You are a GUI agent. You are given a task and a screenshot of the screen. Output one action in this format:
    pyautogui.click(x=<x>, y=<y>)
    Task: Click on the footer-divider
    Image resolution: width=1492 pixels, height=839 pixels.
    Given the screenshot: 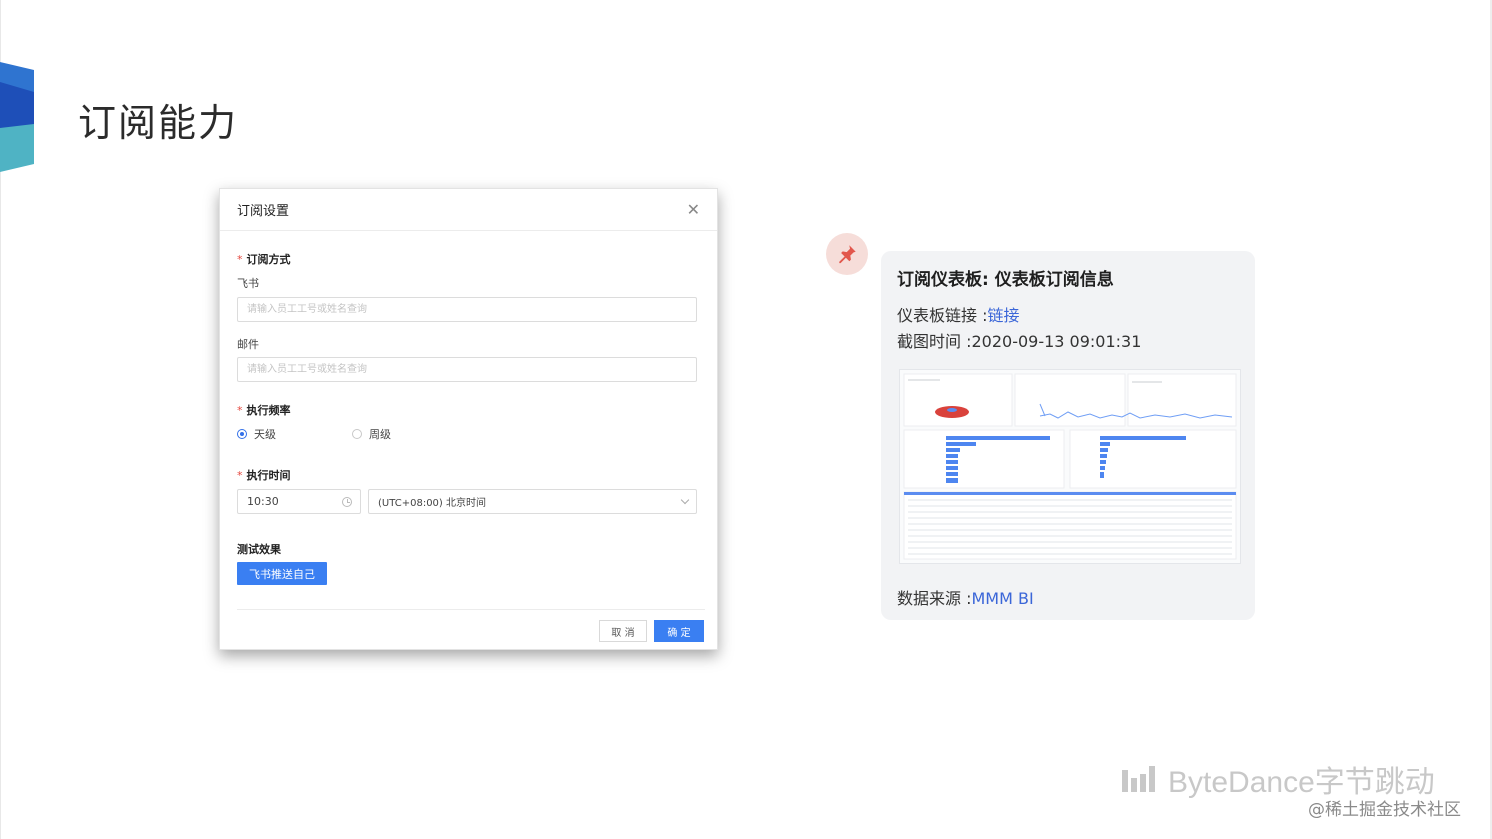 What is the action you would take?
    pyautogui.click(x=471, y=609)
    